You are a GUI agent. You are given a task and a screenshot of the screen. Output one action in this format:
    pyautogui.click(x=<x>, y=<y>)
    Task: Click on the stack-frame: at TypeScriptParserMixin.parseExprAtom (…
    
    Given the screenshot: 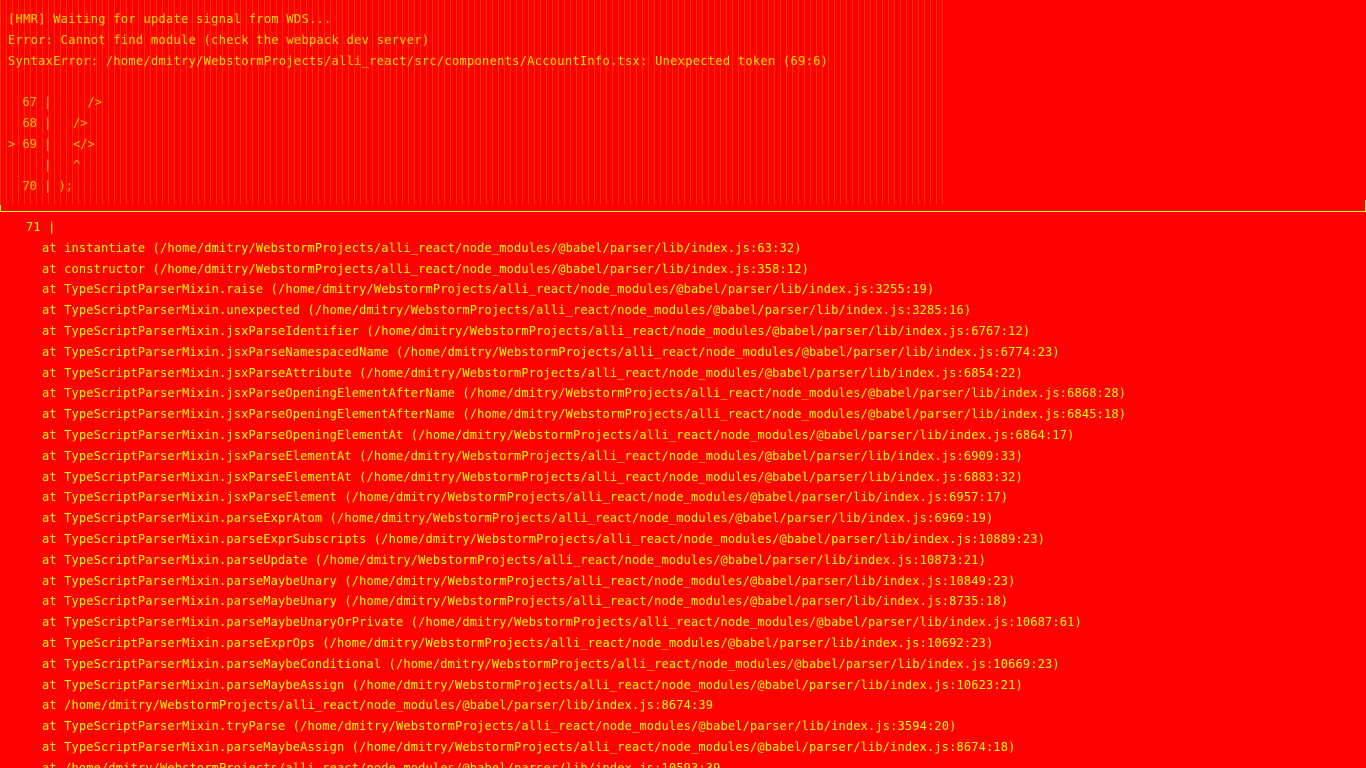 What is the action you would take?
    pyautogui.click(x=518, y=518)
    